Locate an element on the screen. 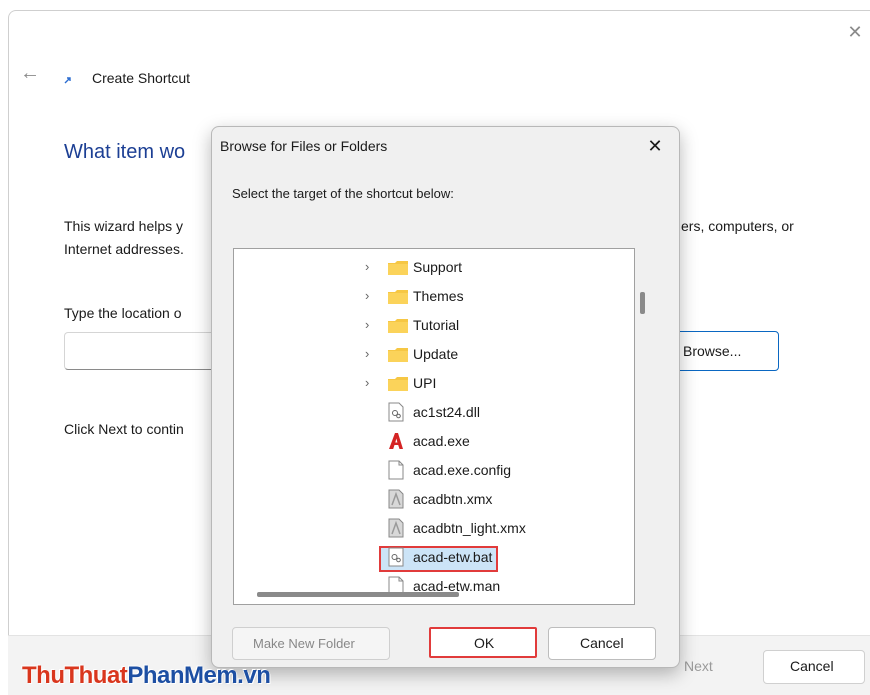  tree-item-label: Tutorial is located at coordinates (436, 325).